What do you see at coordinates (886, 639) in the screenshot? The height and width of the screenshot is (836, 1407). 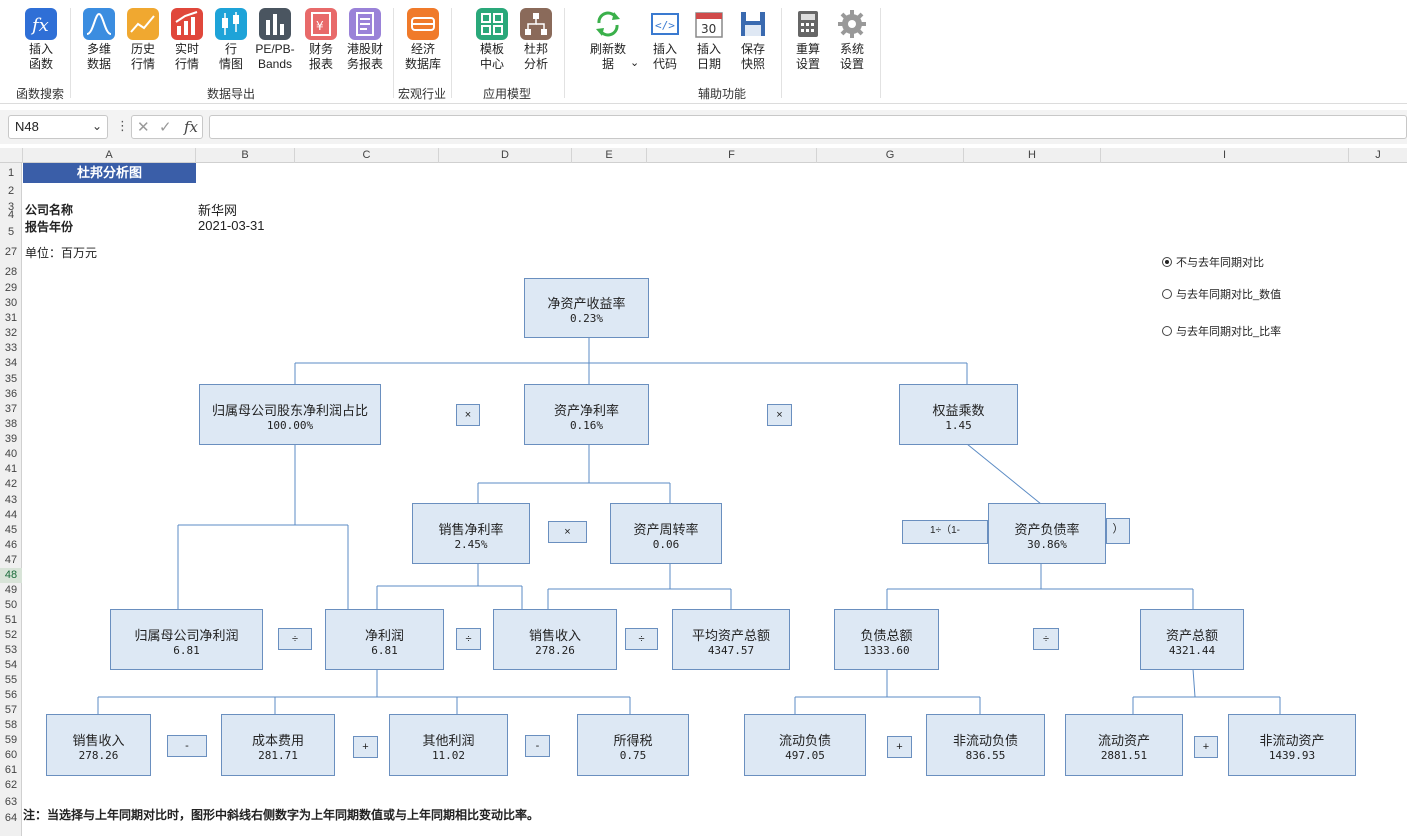 I see `node-total-liabilities: 负债总额 1333.60` at bounding box center [886, 639].